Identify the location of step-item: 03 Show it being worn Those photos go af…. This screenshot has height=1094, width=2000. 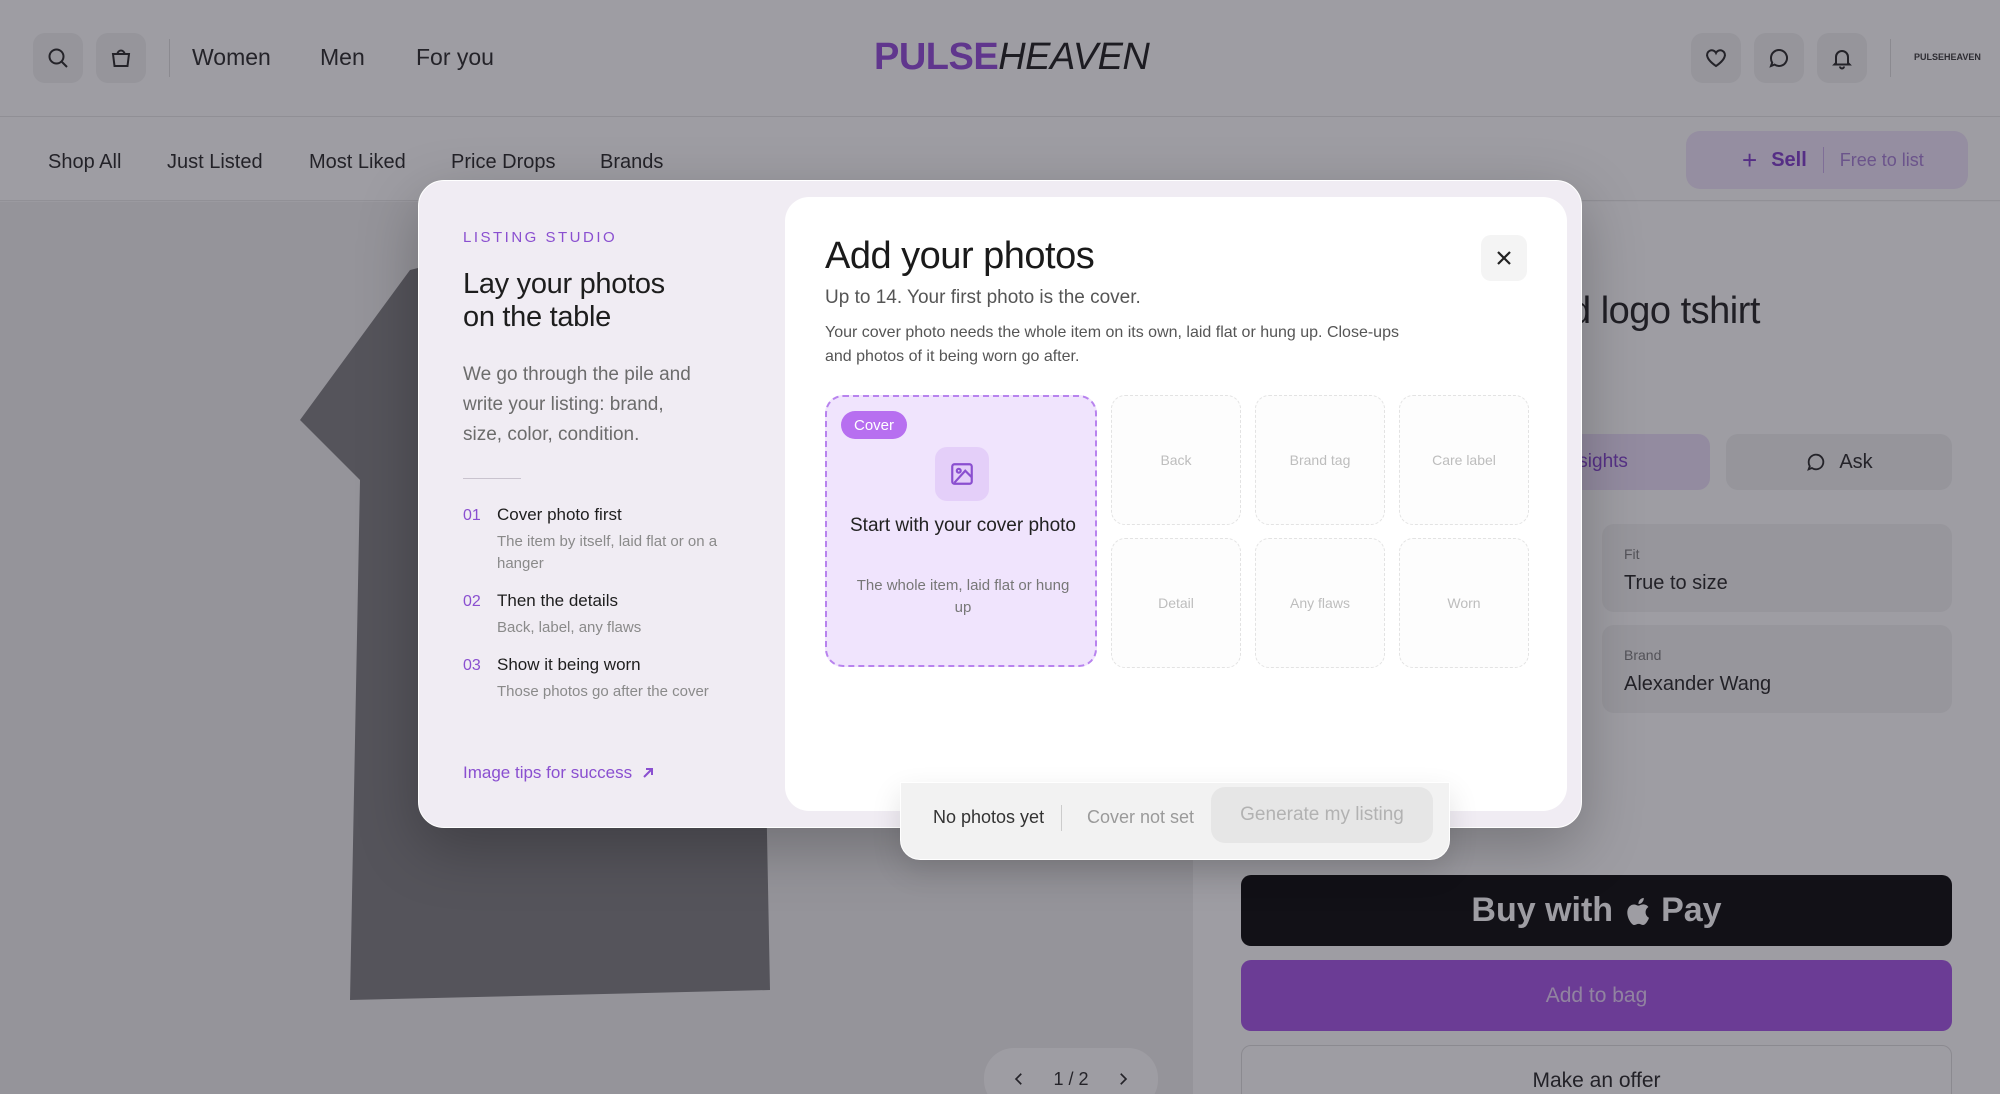
(613, 679).